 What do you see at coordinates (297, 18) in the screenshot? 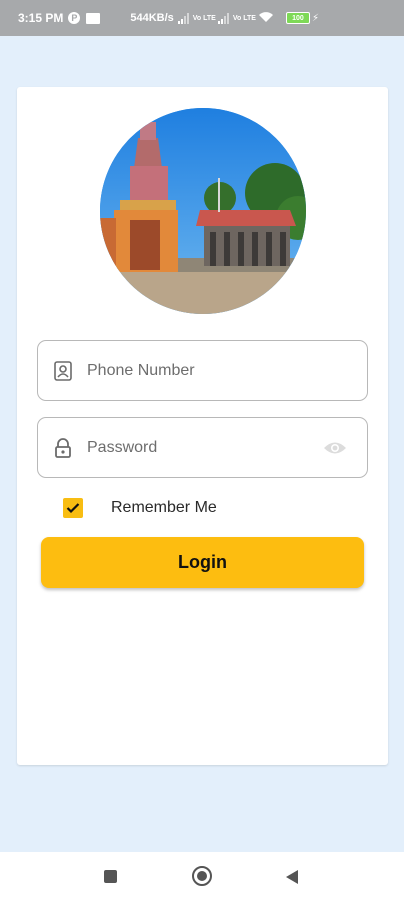
I see `battery-icon: 100` at bounding box center [297, 18].